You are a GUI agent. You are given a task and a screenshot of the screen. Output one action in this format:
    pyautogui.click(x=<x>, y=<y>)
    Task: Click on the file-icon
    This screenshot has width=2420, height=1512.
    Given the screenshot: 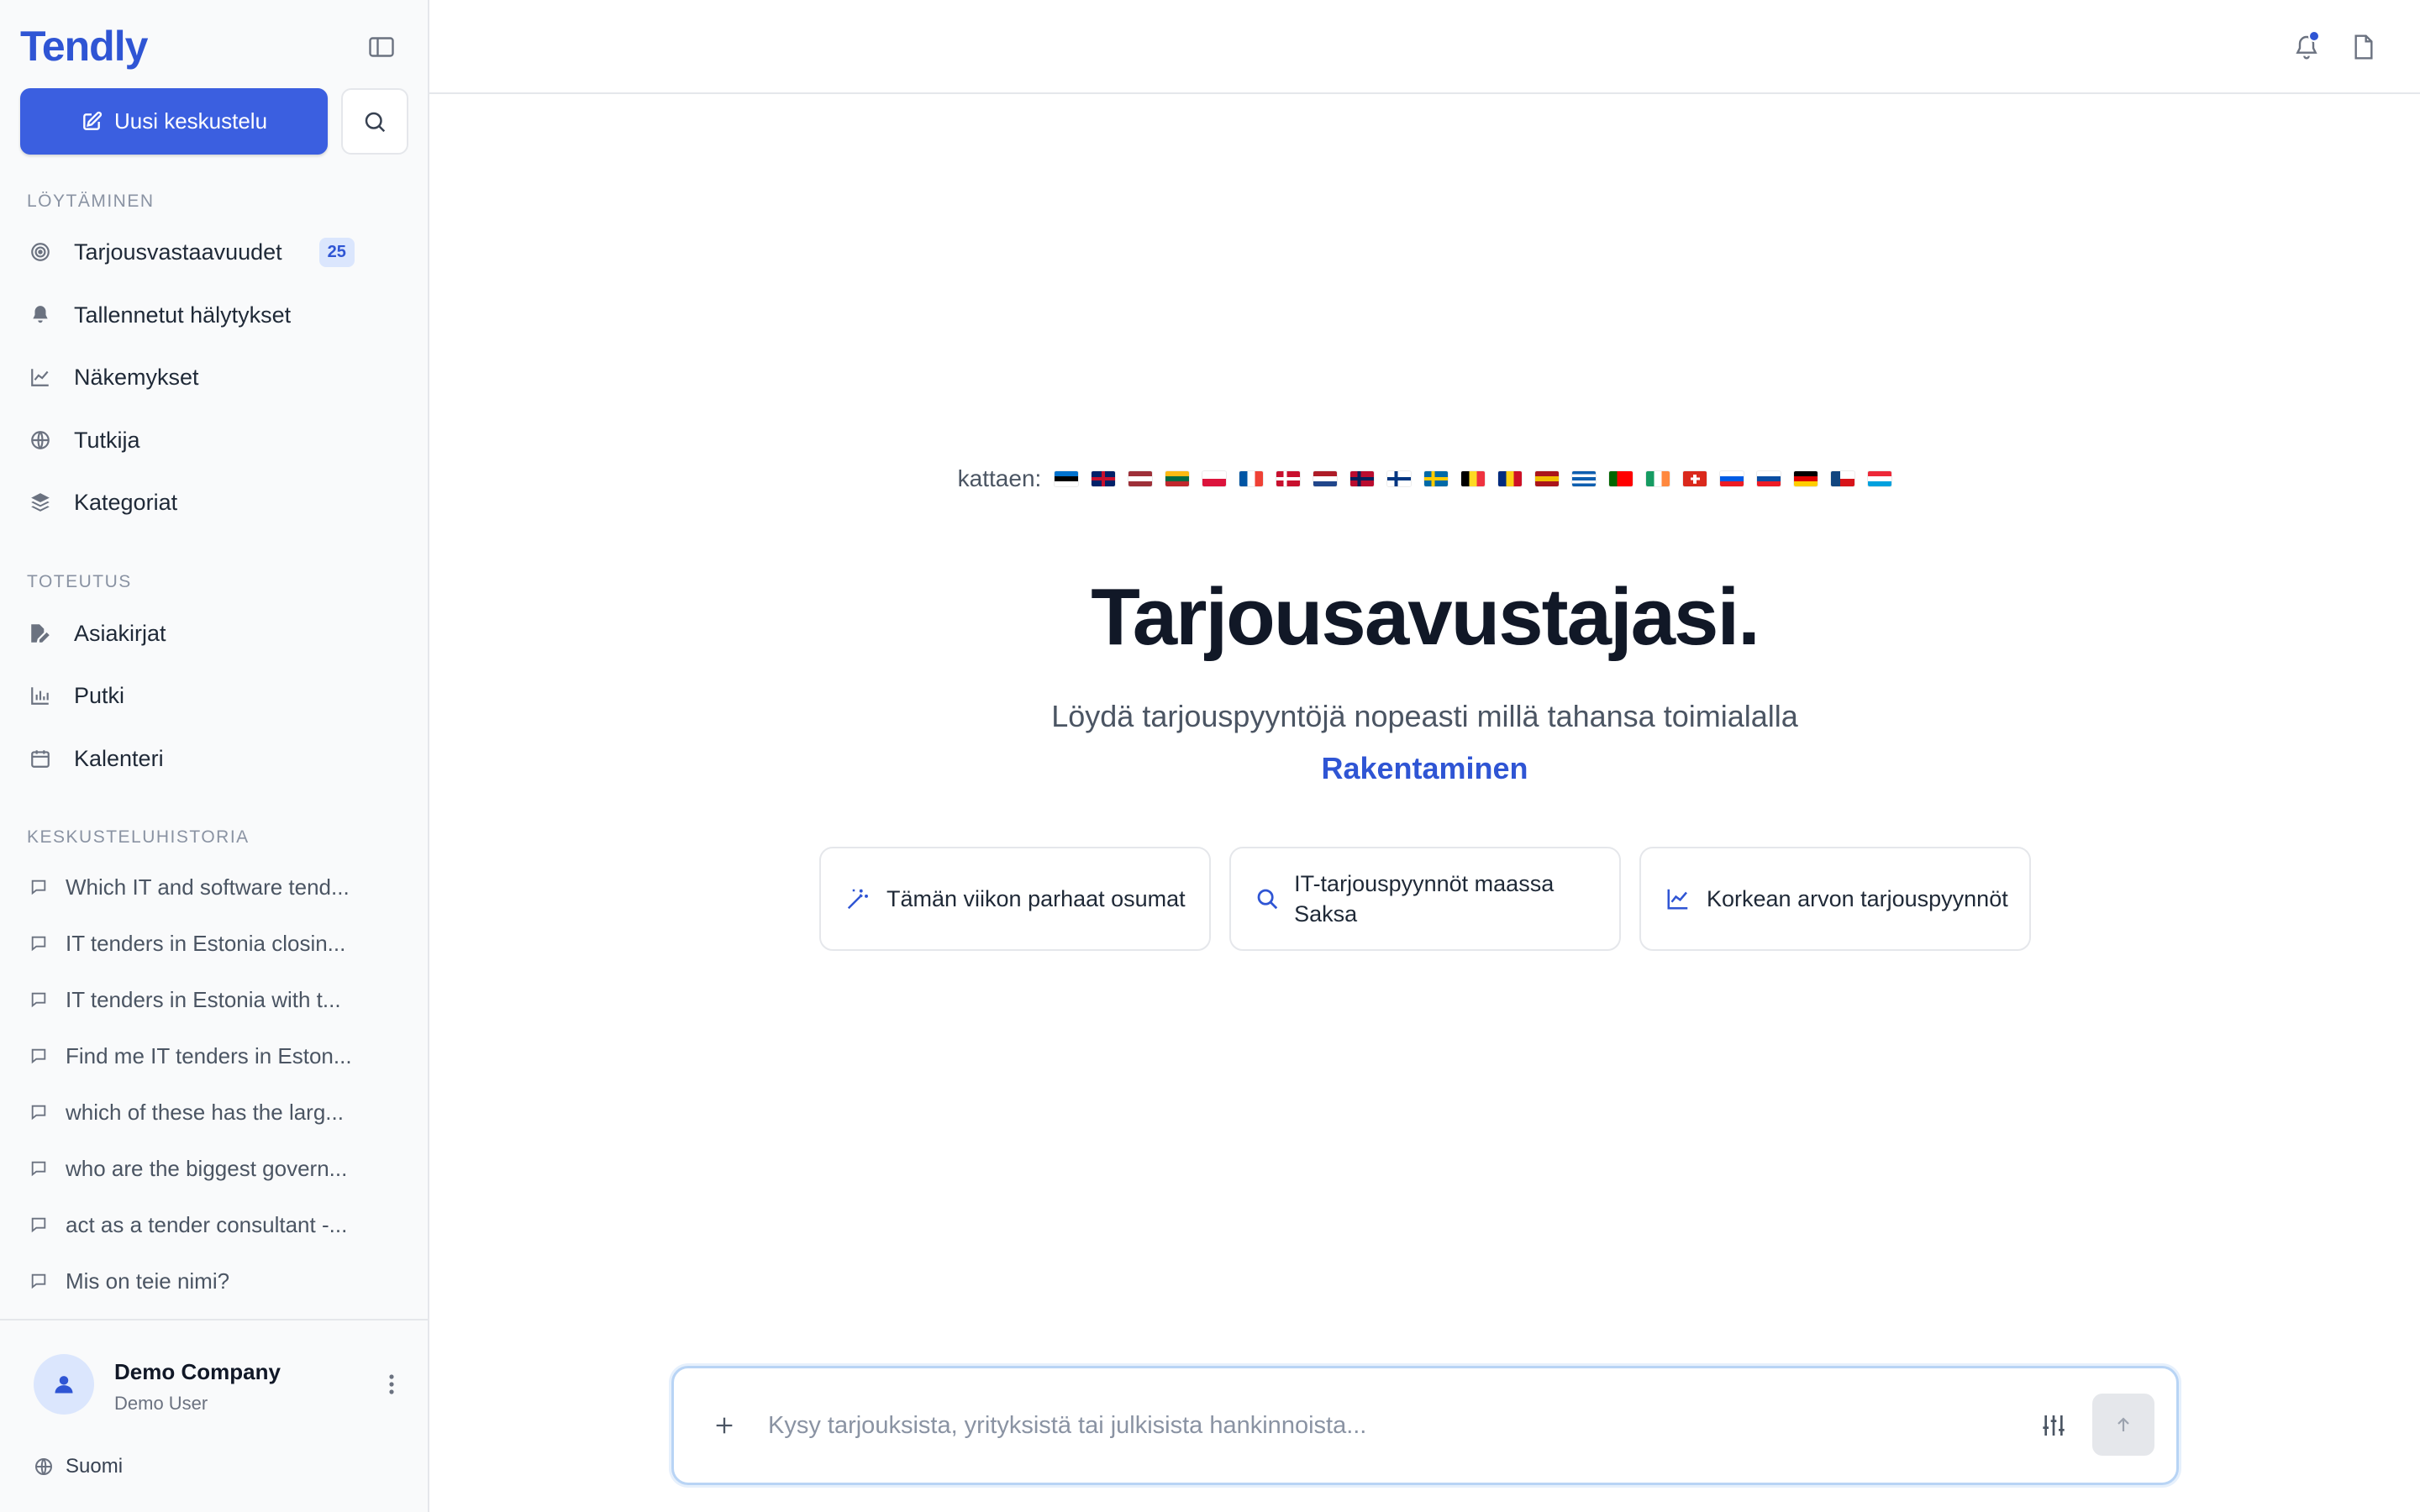 What is the action you would take?
    pyautogui.click(x=2363, y=47)
    